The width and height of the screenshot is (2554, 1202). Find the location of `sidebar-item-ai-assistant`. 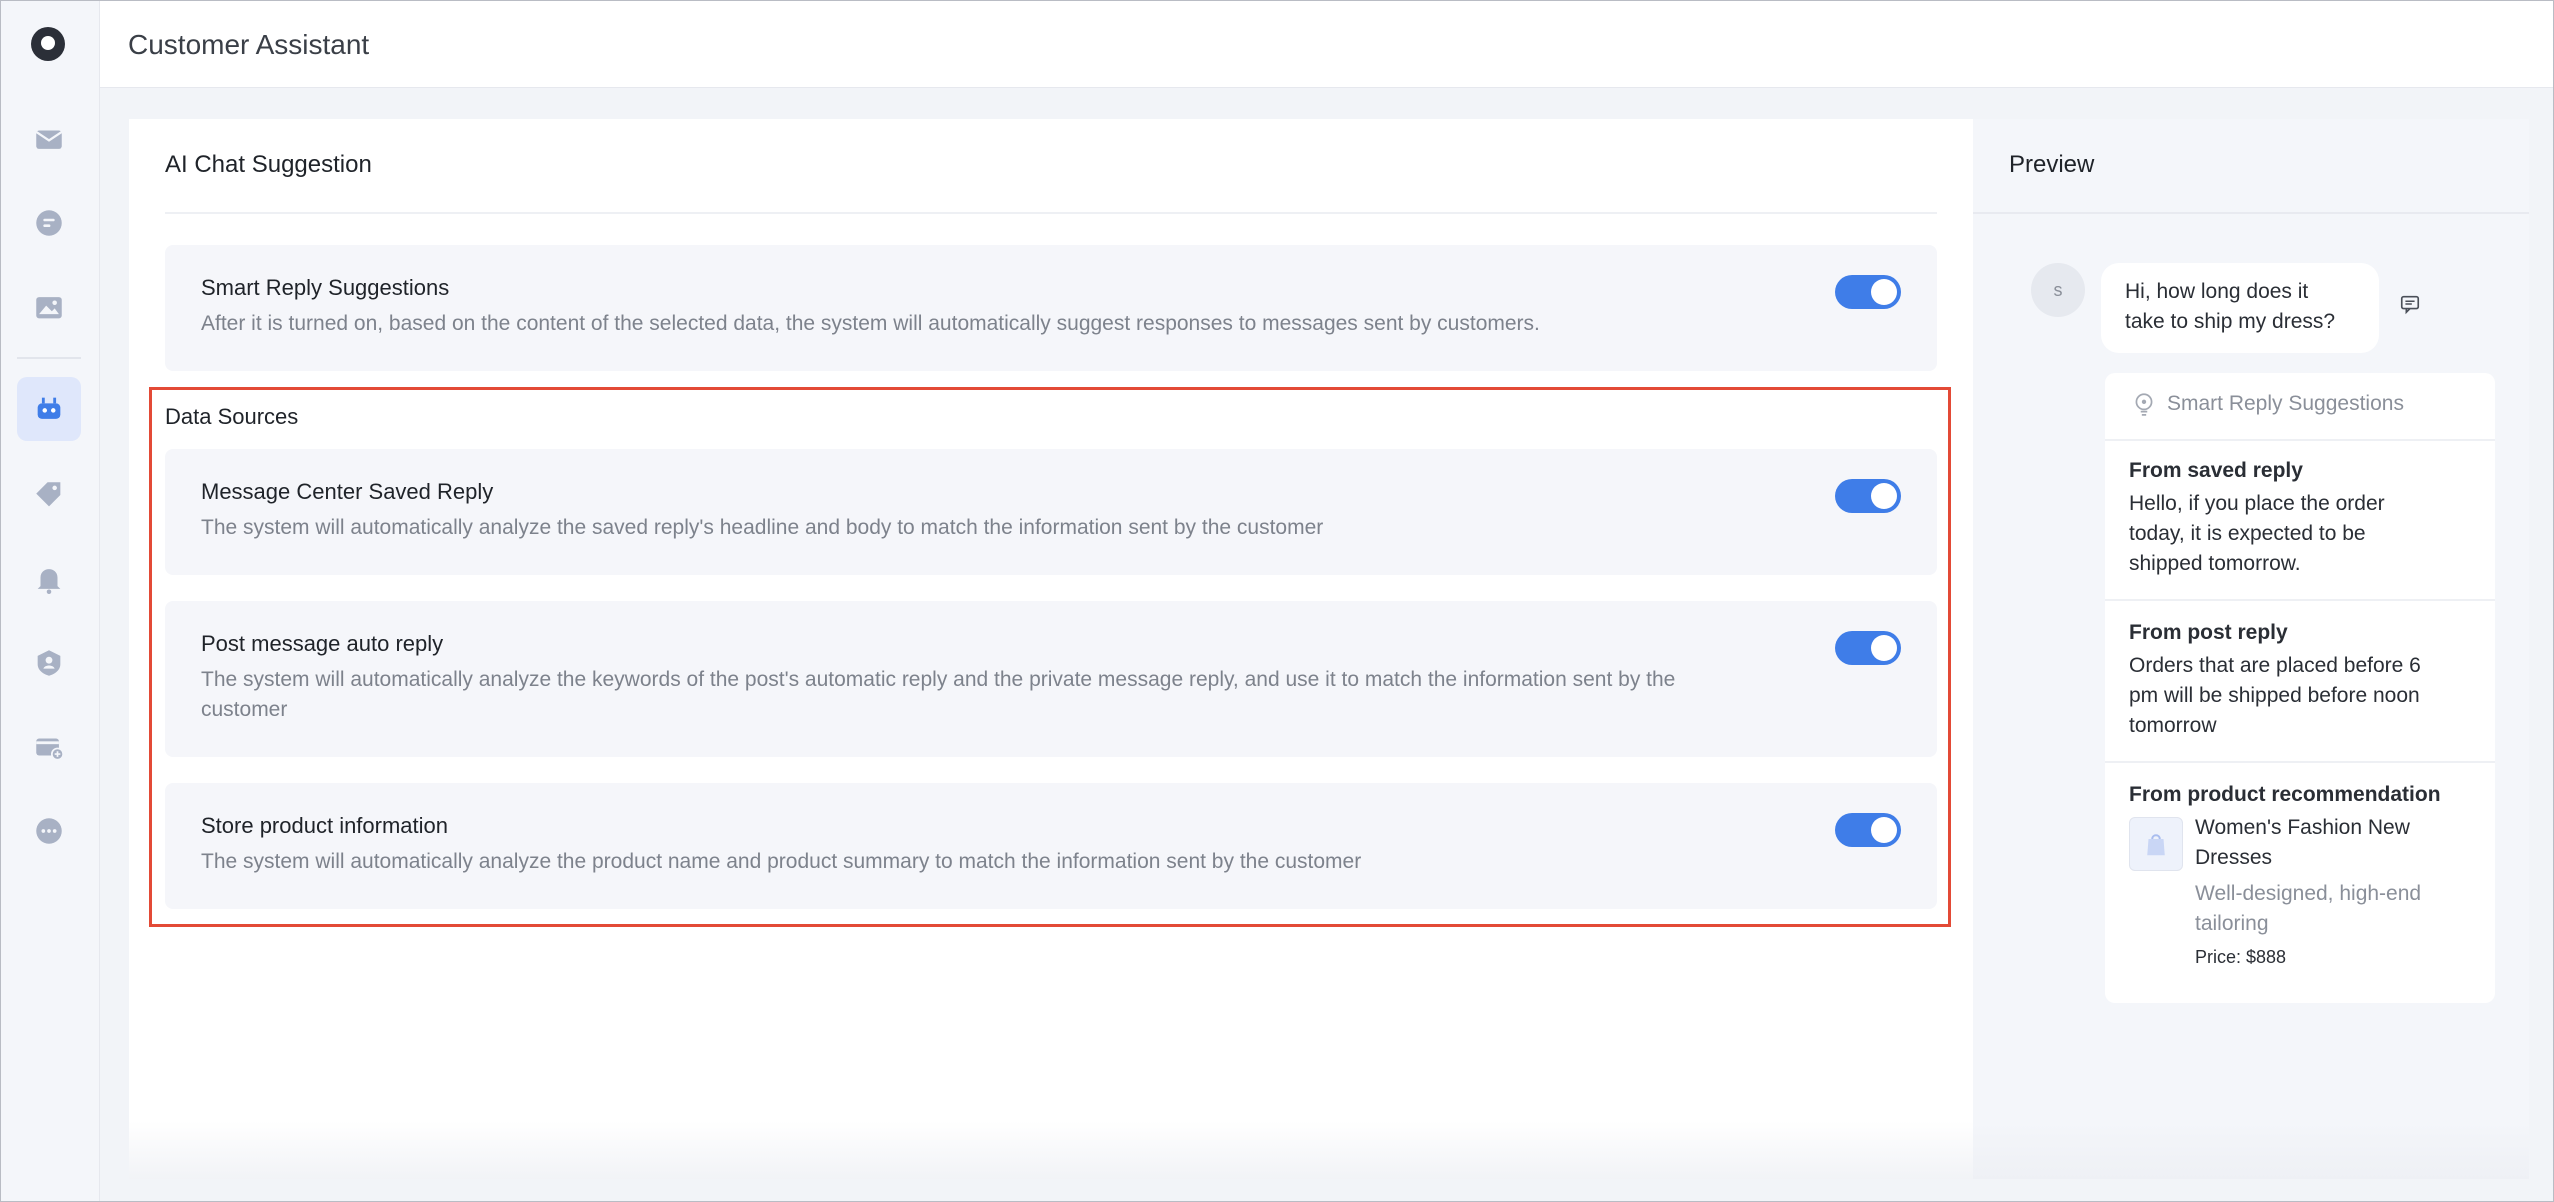

sidebar-item-ai-assistant is located at coordinates (49, 409).